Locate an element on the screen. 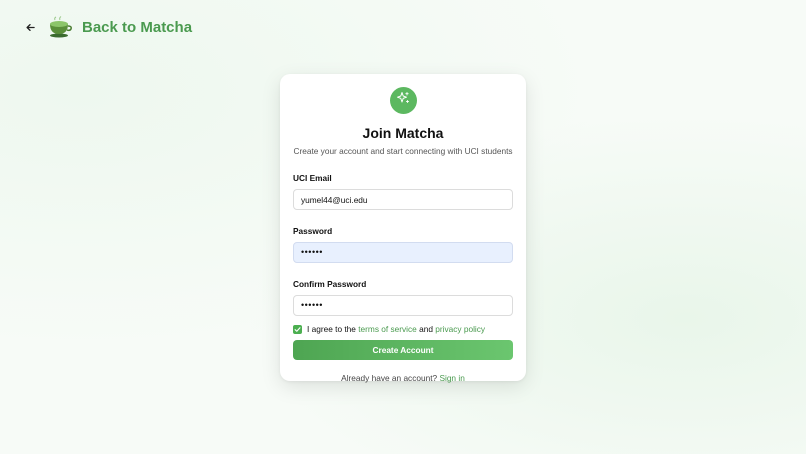 The width and height of the screenshot is (806, 454). matcha-cup-logo-icon is located at coordinates (59, 27).